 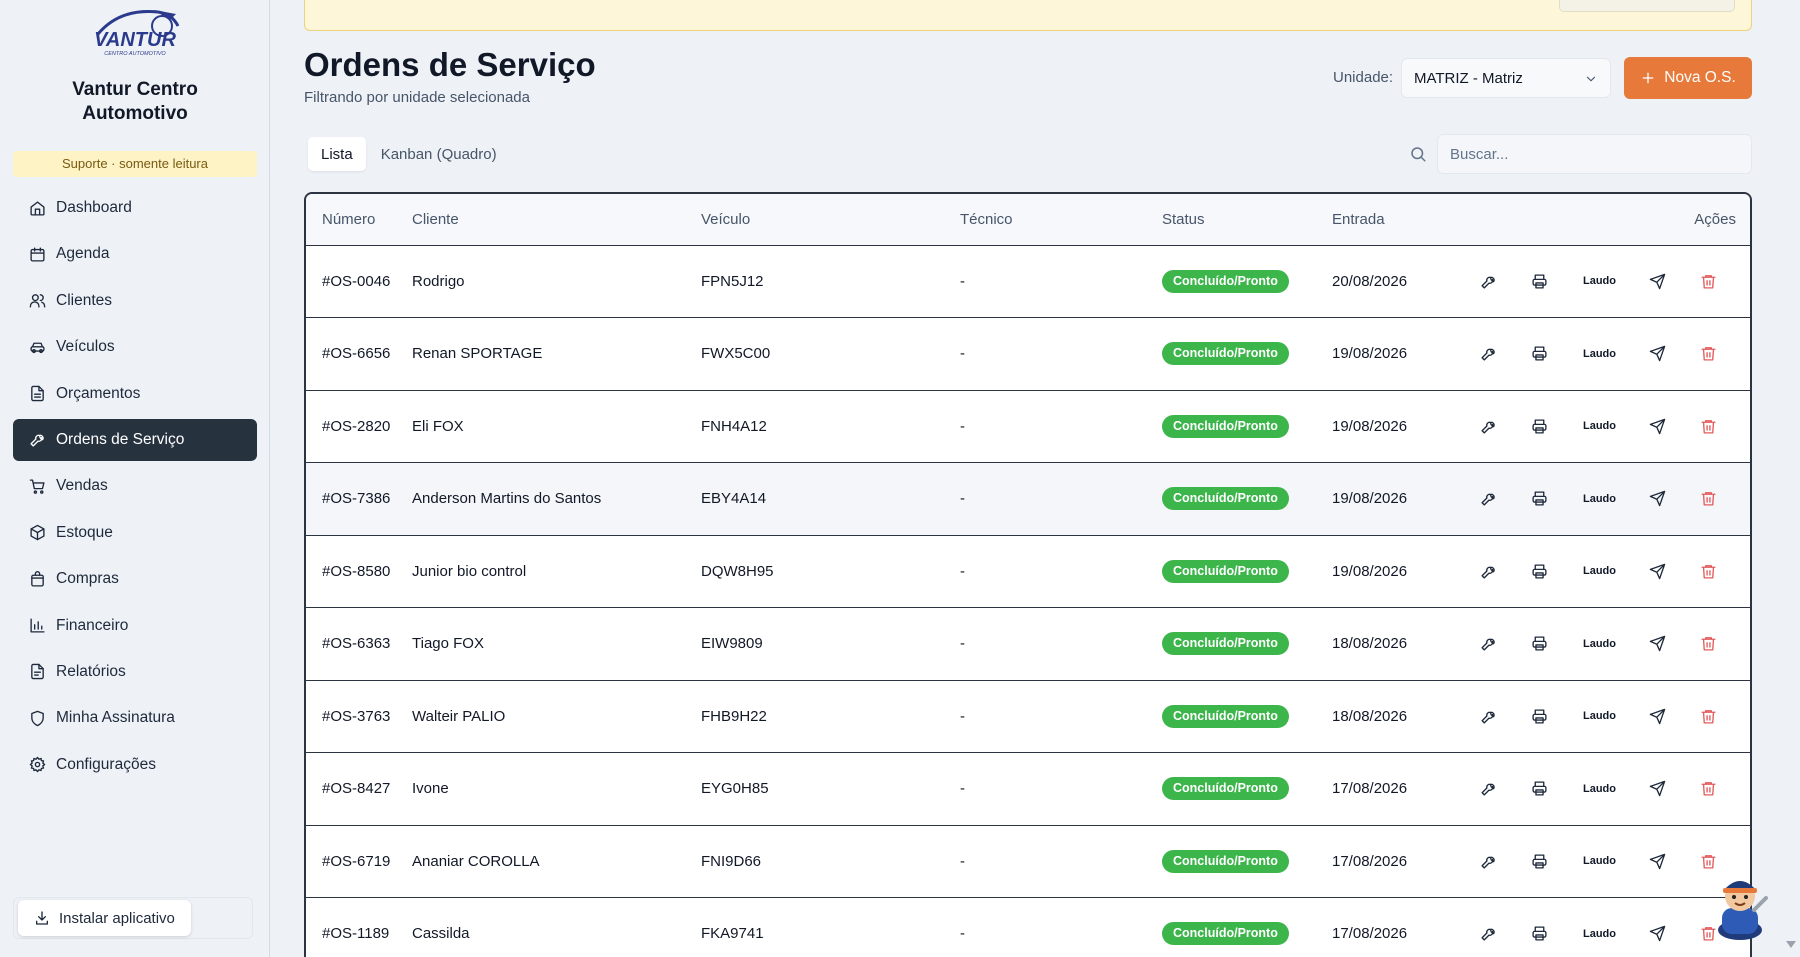 What do you see at coordinates (1594, 154) in the screenshot?
I see `search-input` at bounding box center [1594, 154].